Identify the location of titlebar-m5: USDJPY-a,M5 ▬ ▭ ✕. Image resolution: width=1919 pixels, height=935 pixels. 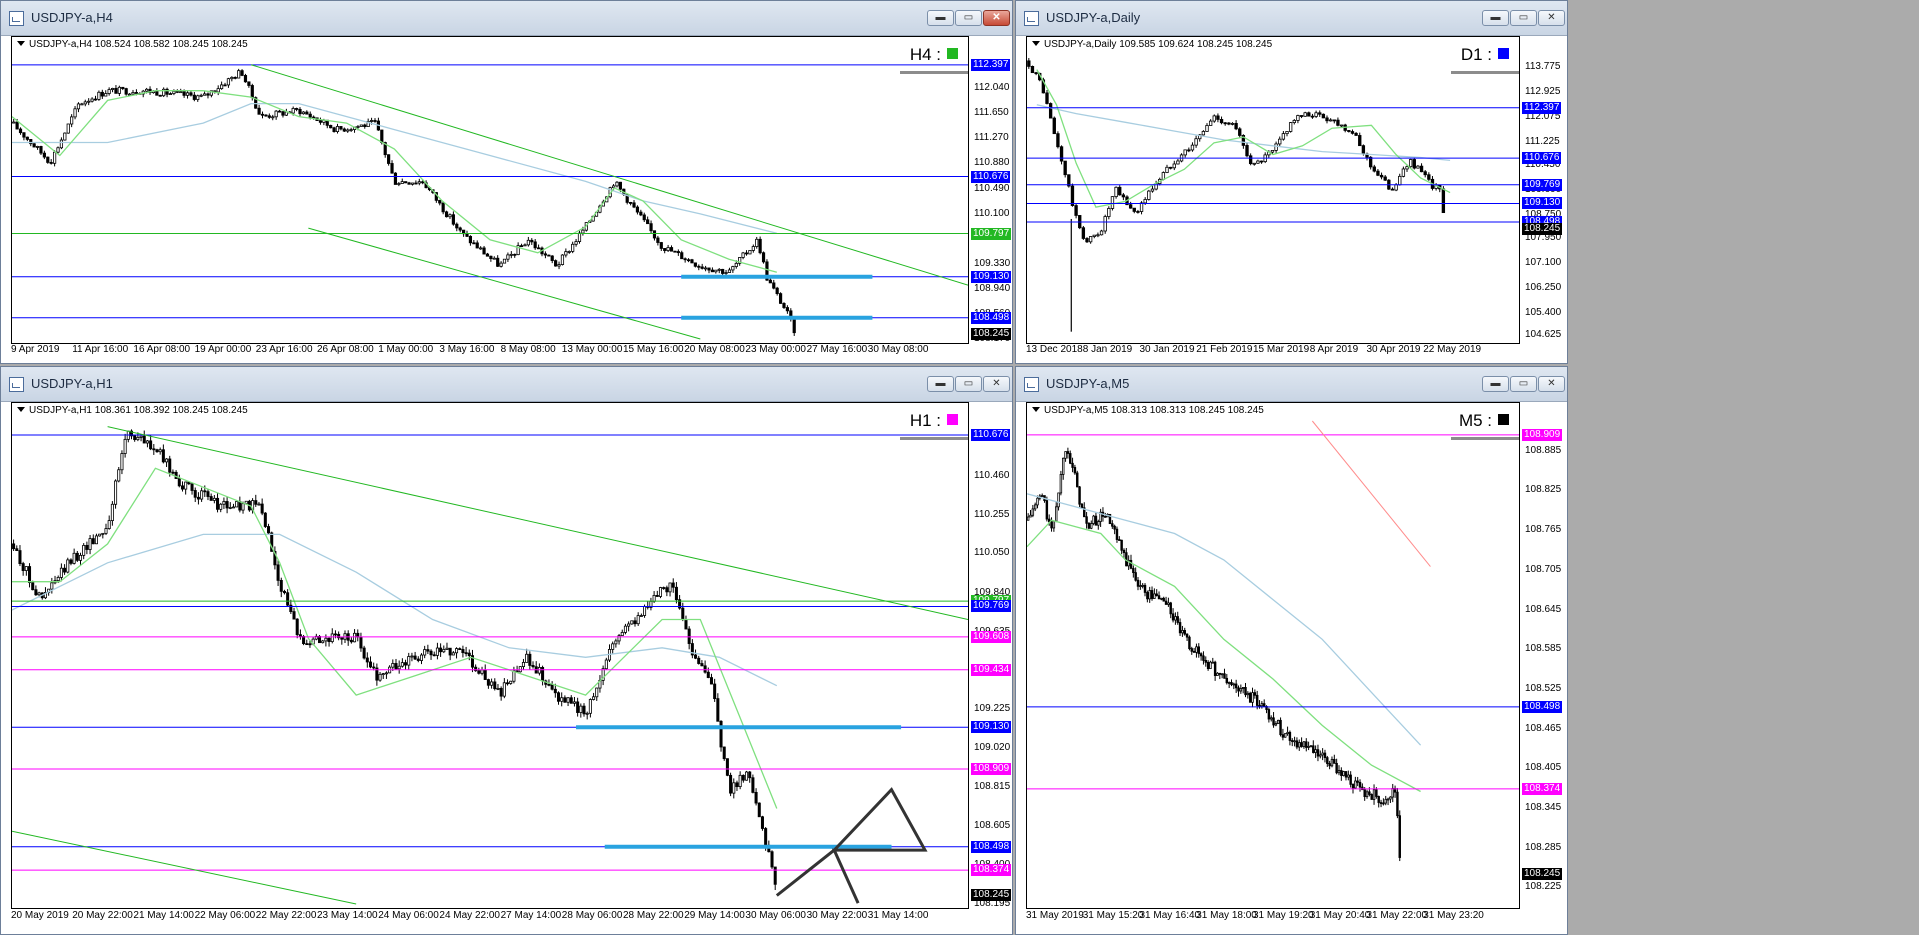
(1291, 384).